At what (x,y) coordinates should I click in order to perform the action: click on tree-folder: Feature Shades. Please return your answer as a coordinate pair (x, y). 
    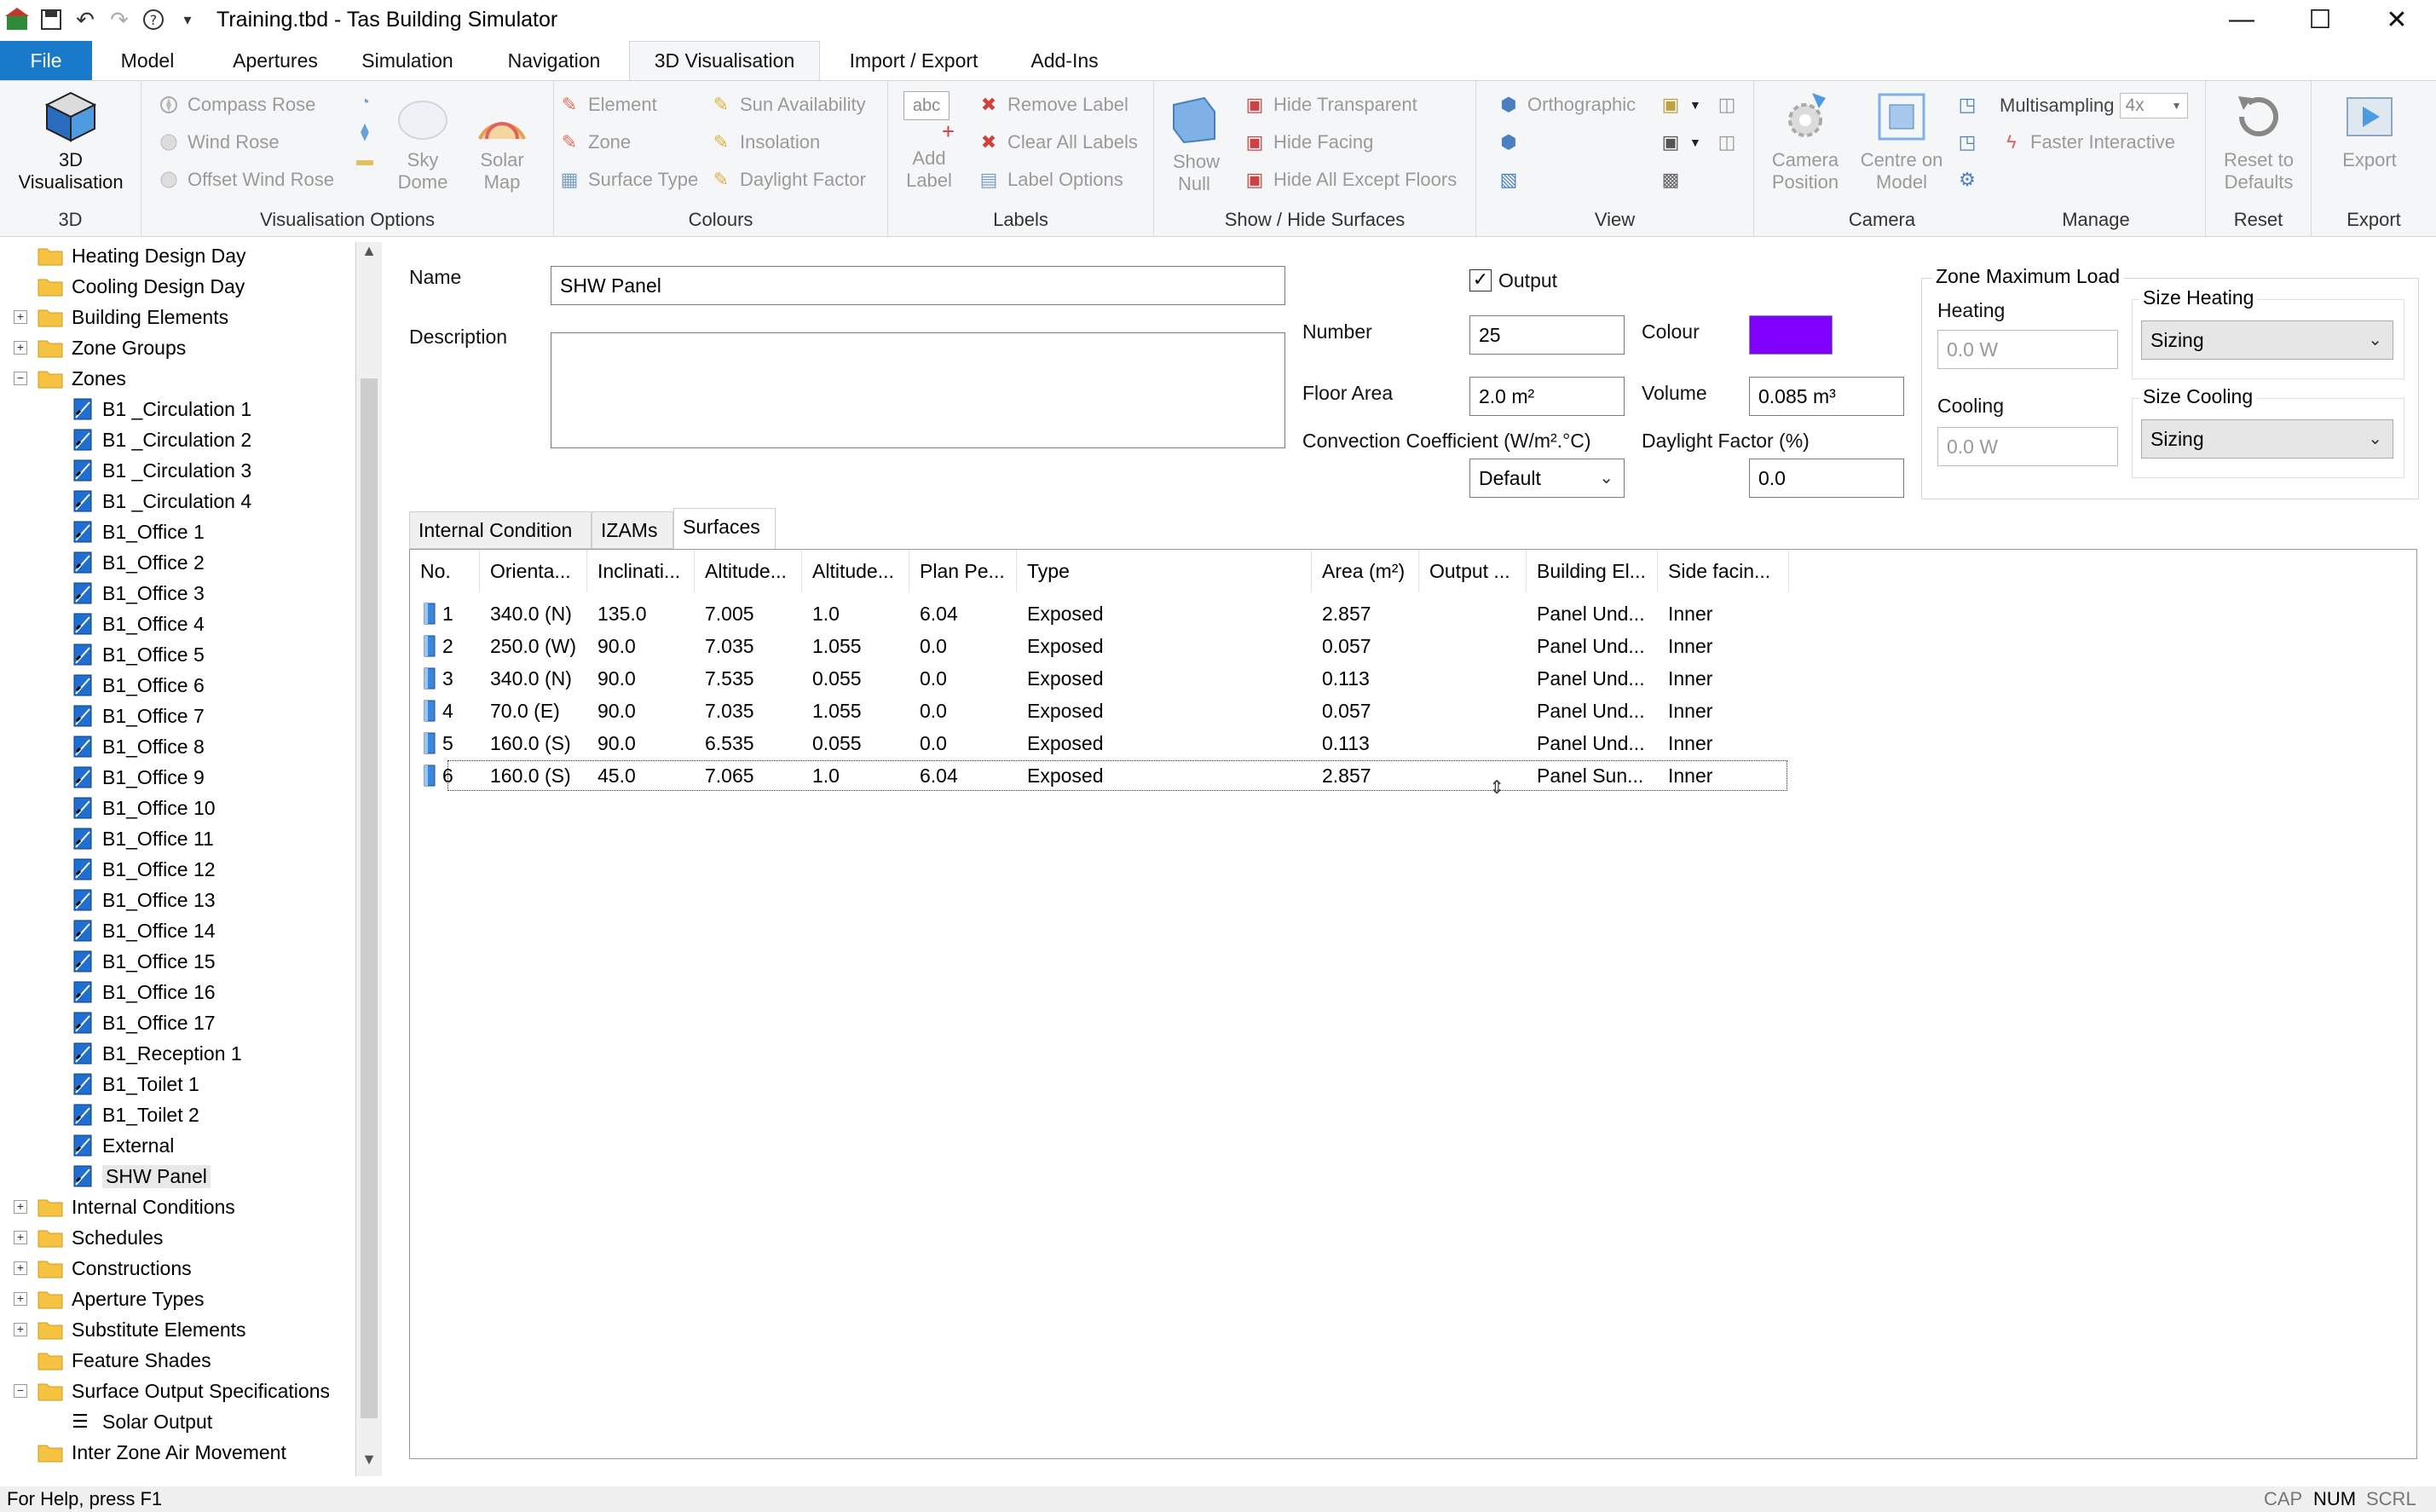
    Looking at the image, I should click on (124, 1360).